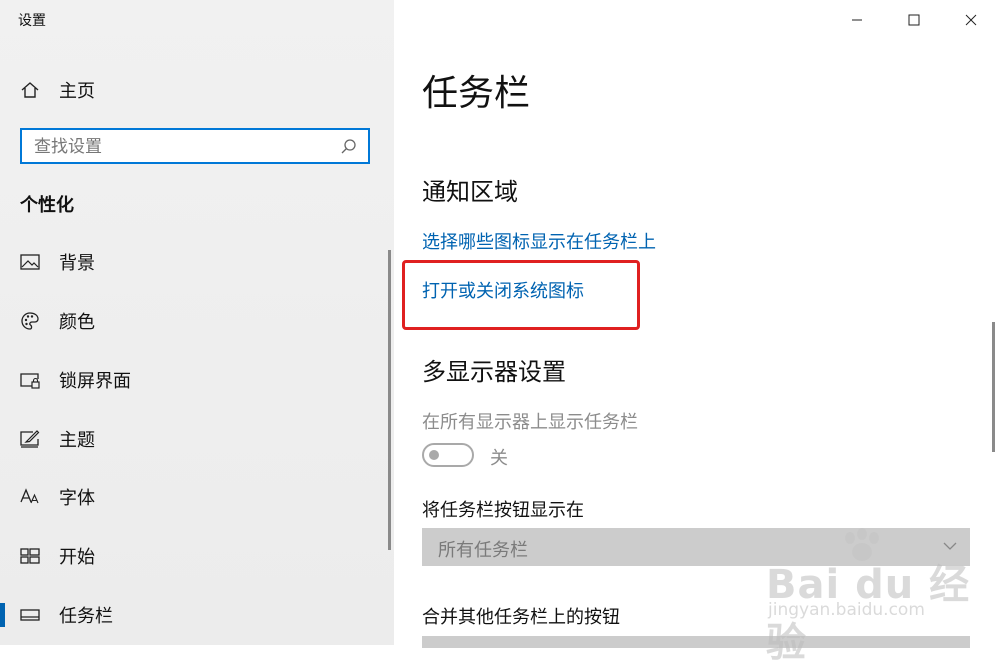  What do you see at coordinates (77, 91) in the screenshot?
I see `nav-home-label: 主页` at bounding box center [77, 91].